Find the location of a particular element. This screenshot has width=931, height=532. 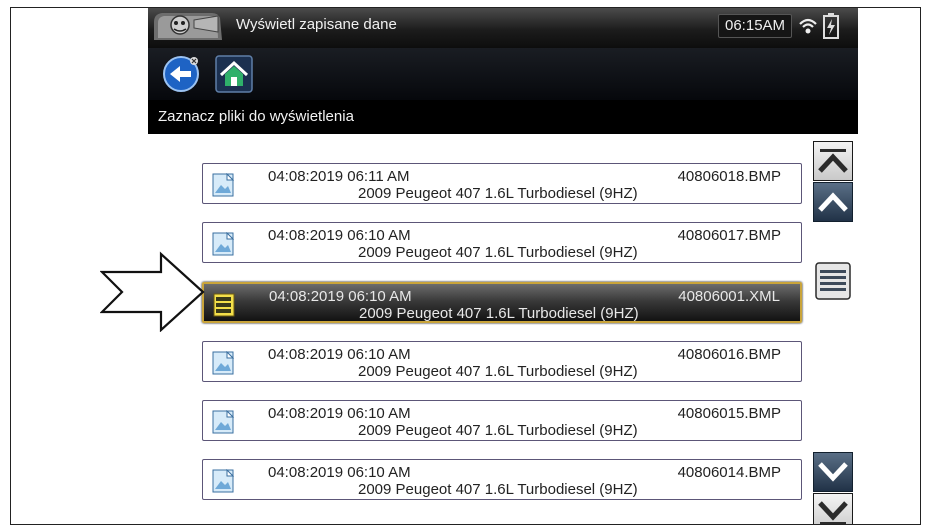

clock: 06:15AM is located at coordinates (755, 26).